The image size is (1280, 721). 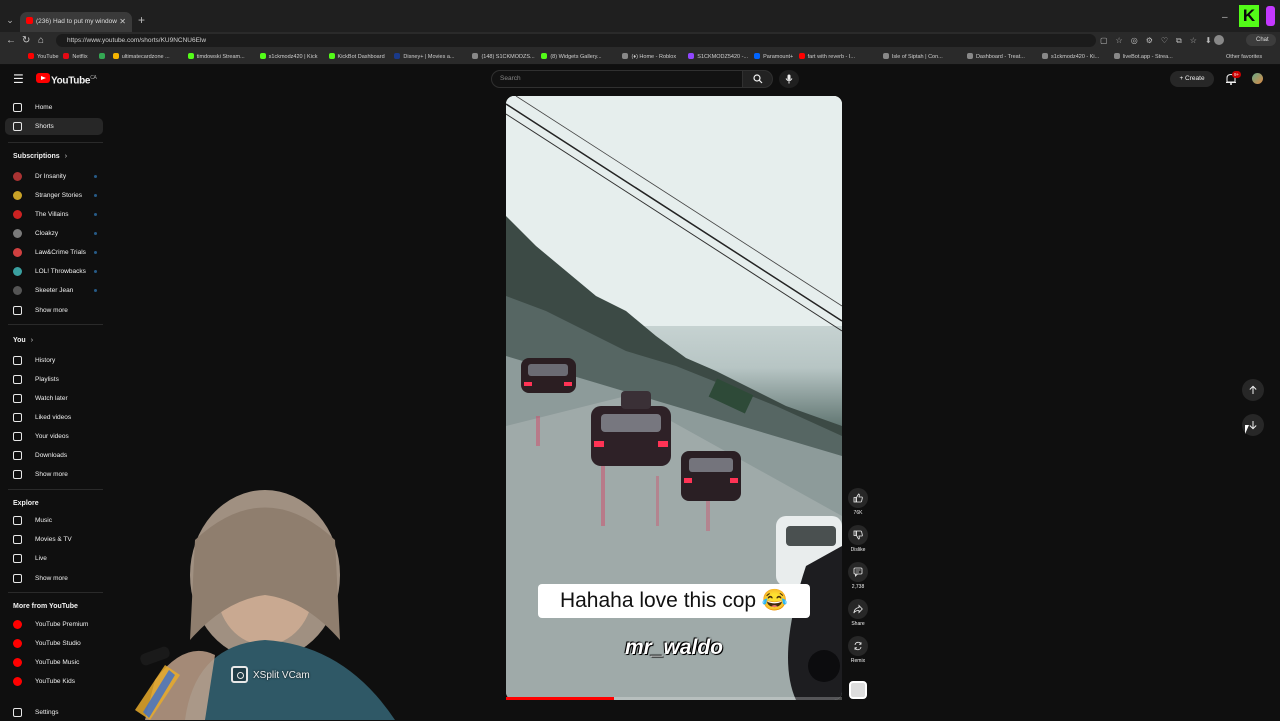 What do you see at coordinates (11, 40) in the screenshot?
I see `back-icon: ←` at bounding box center [11, 40].